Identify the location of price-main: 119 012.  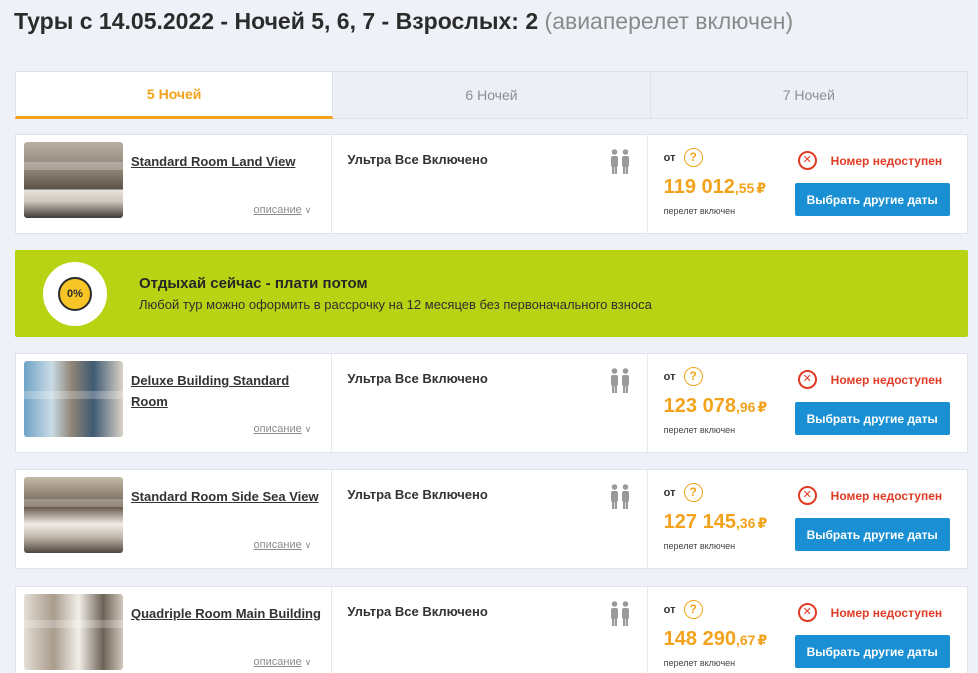
(699, 187).